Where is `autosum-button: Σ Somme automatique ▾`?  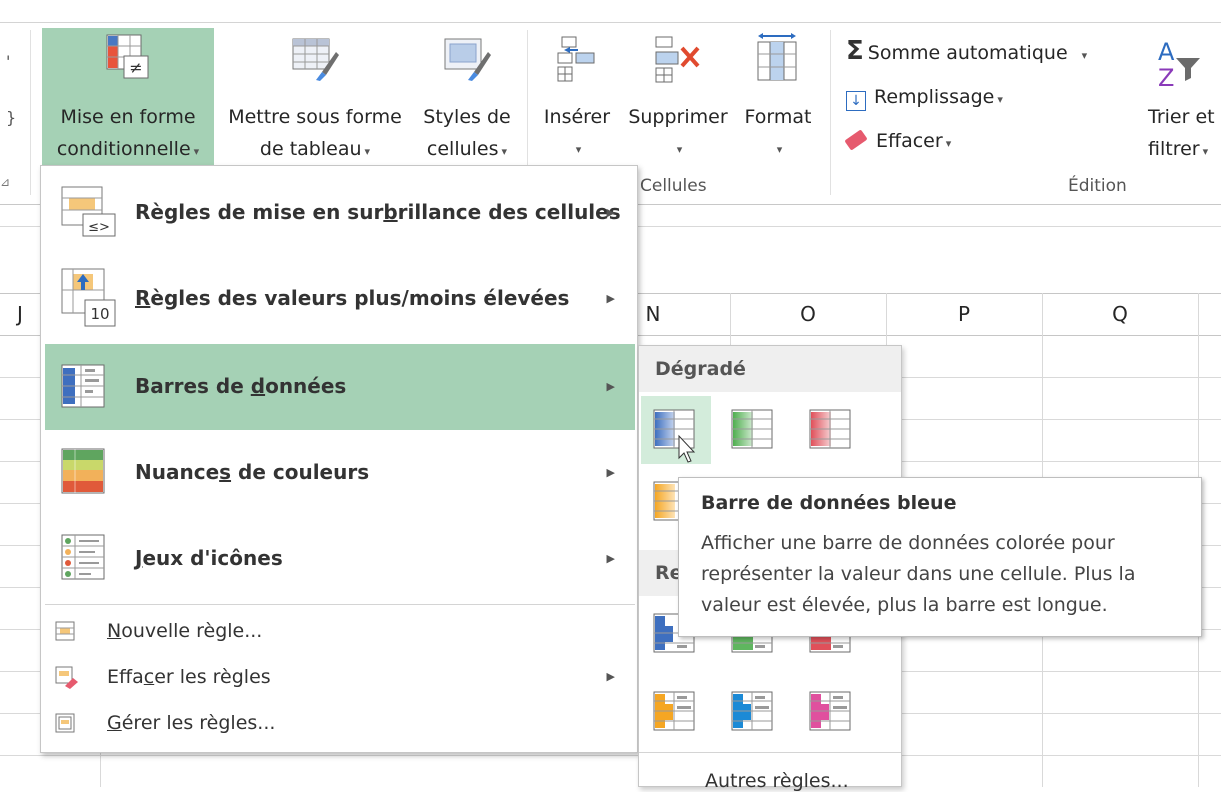
autosum-button: Σ Somme automatique ▾ is located at coordinates (966, 51).